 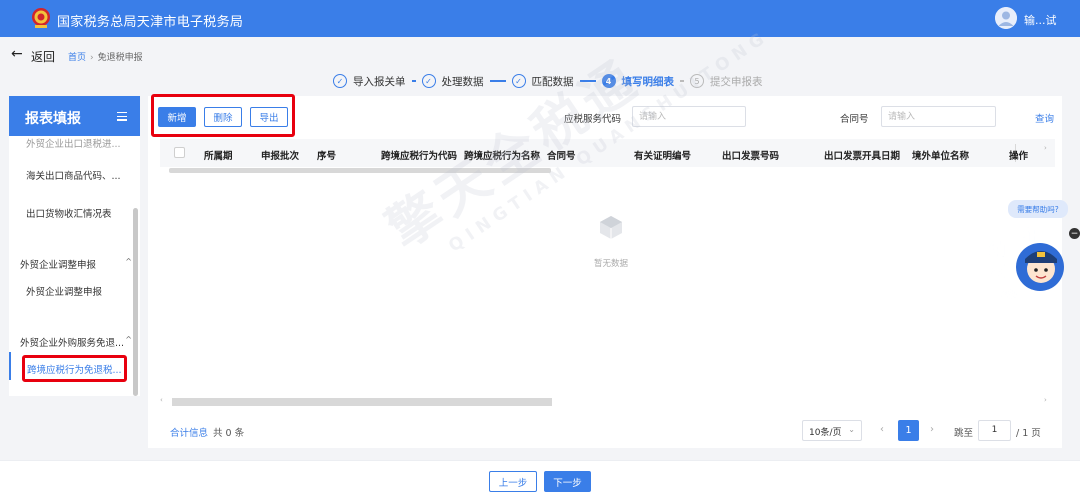 I want to click on column-header: 跨境应税行为名称, so click(x=502, y=156).